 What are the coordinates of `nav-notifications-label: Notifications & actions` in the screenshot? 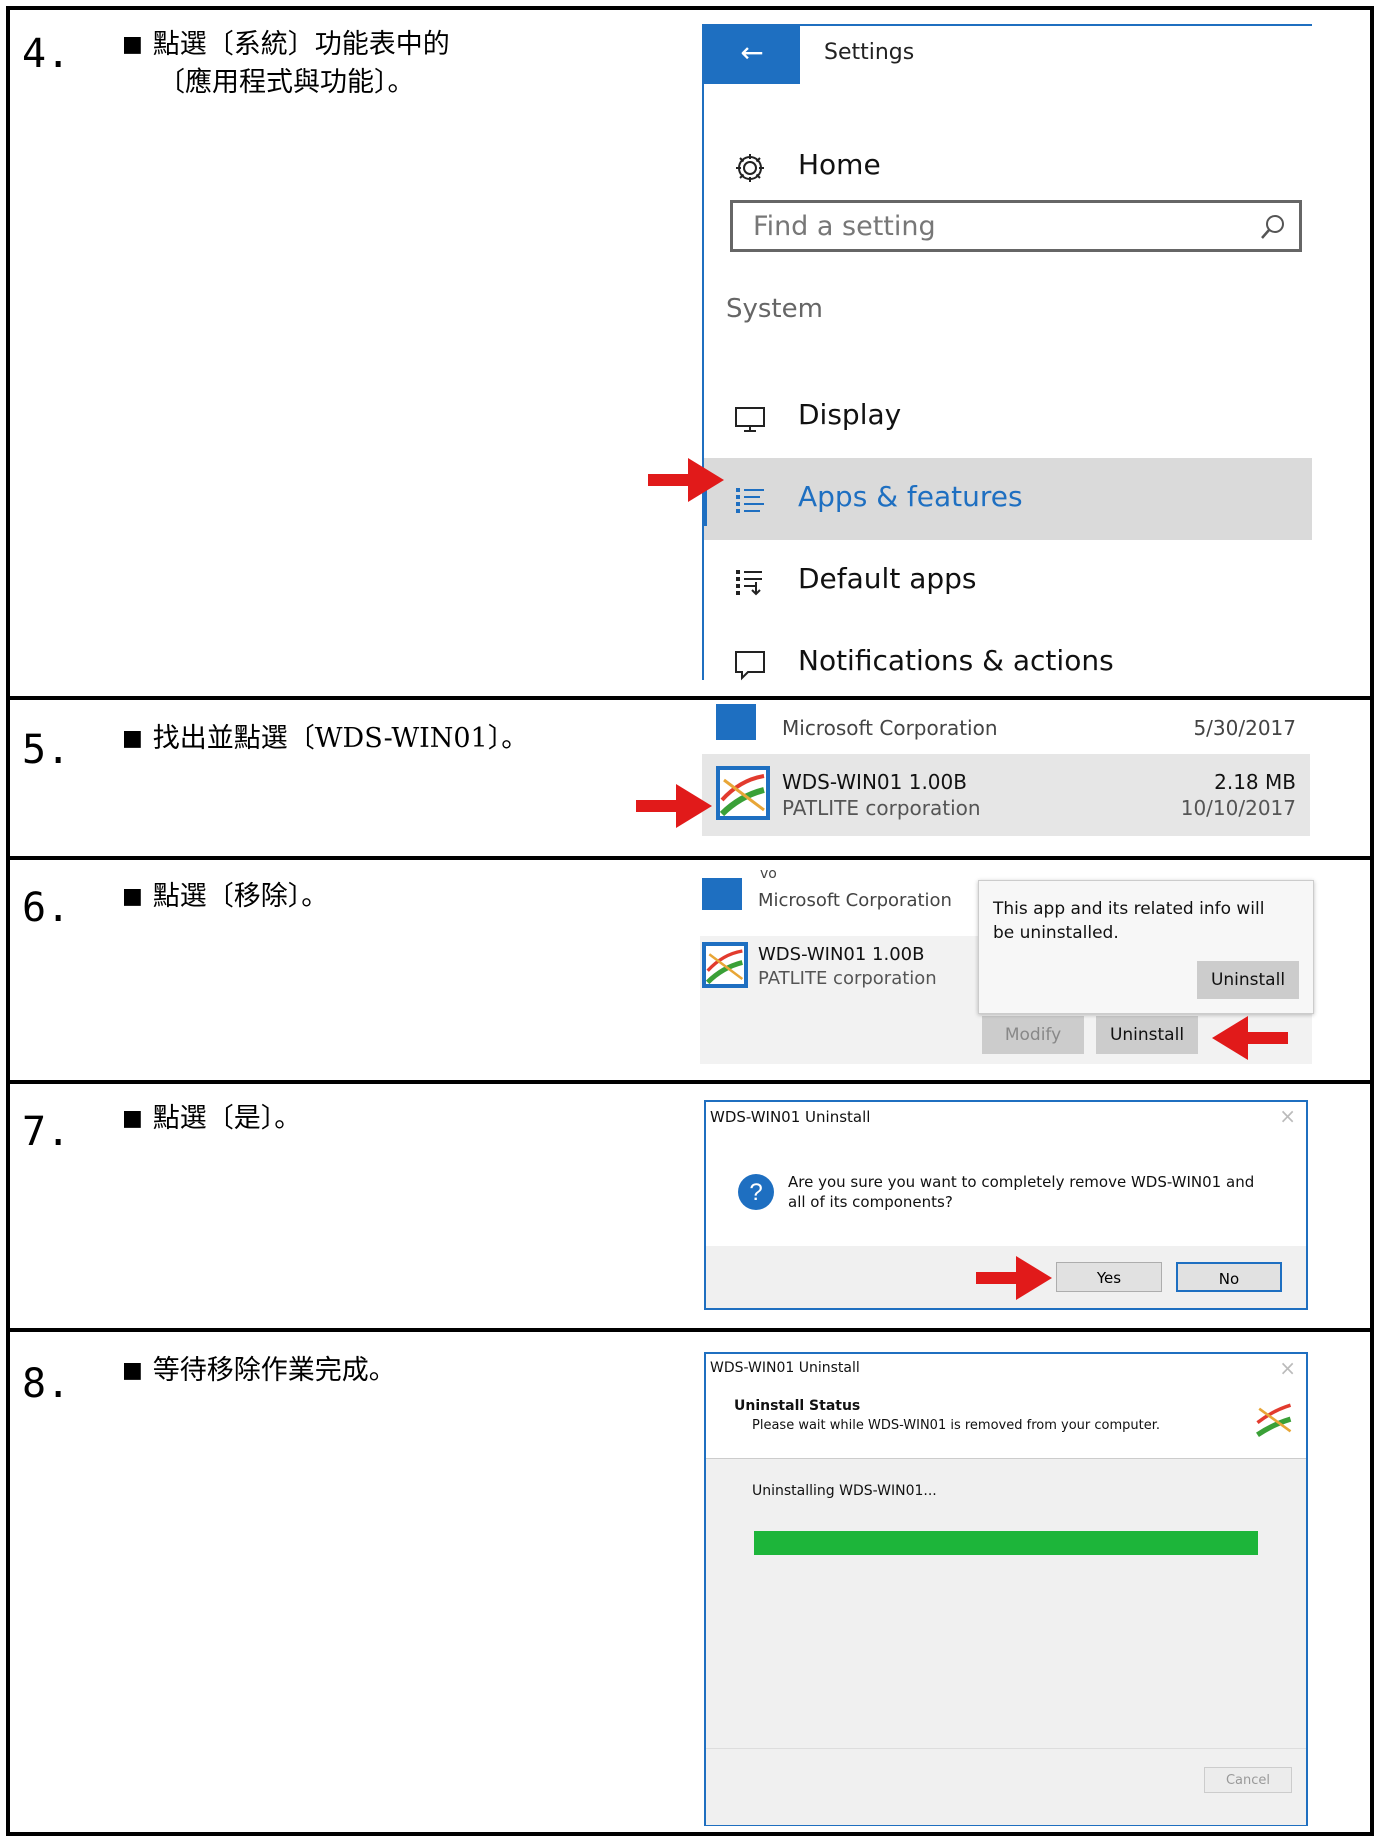 It's located at (956, 660).